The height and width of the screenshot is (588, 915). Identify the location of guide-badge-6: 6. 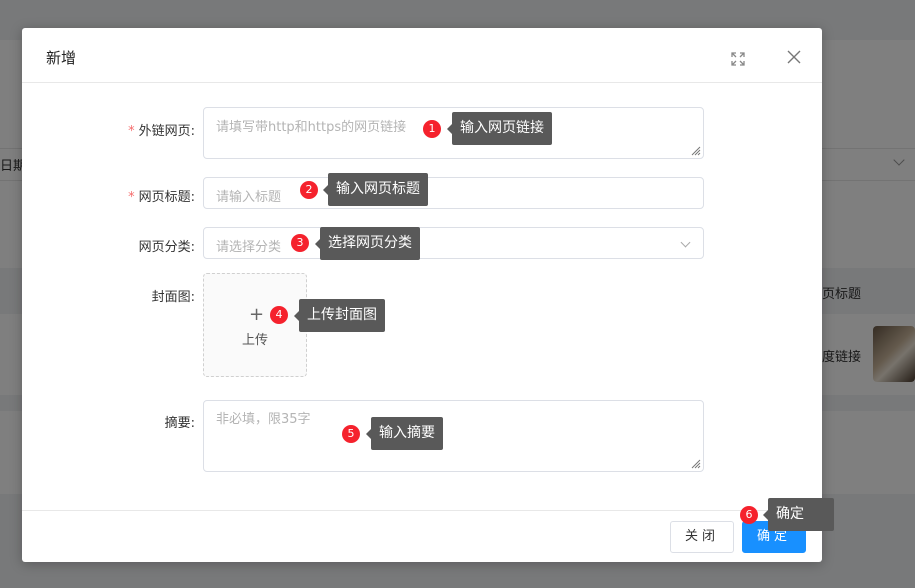
(749, 515).